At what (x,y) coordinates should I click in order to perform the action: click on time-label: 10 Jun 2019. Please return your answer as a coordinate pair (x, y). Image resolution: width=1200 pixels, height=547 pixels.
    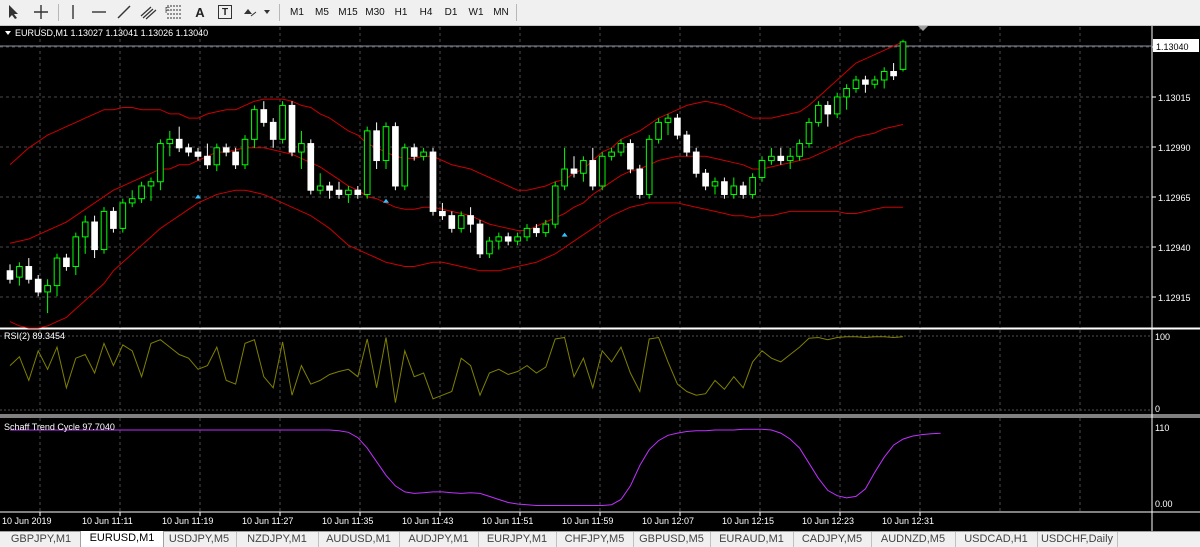
    Looking at the image, I should click on (27, 521).